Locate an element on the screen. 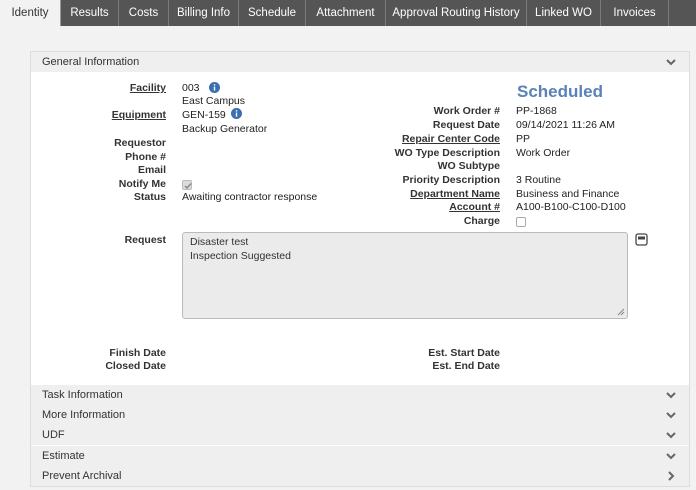 The image size is (696, 490). request-date-value: 09/14/2021 11:26 AM is located at coordinates (566, 125).